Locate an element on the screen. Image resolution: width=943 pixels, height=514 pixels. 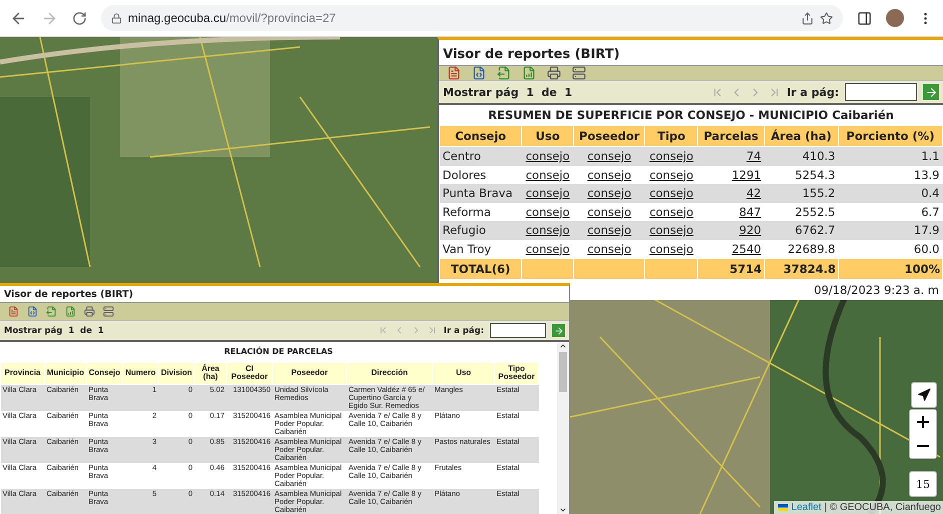
column-header: Division is located at coordinates (176, 373).